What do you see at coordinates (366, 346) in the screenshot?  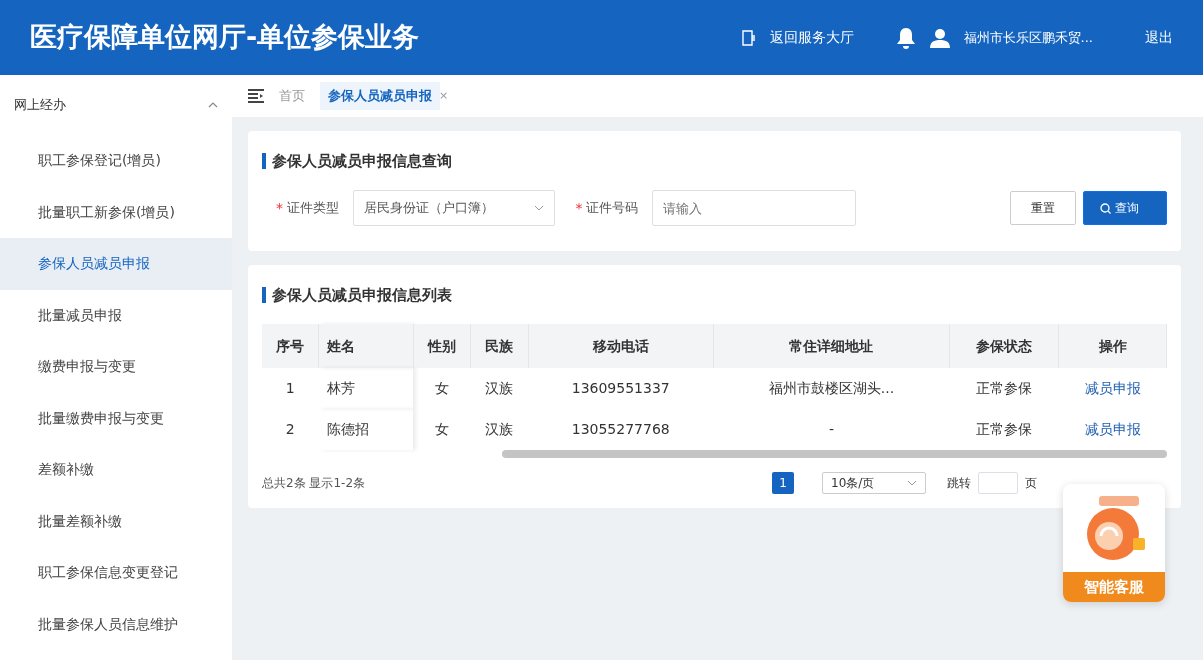 I see `column-header: 姓名` at bounding box center [366, 346].